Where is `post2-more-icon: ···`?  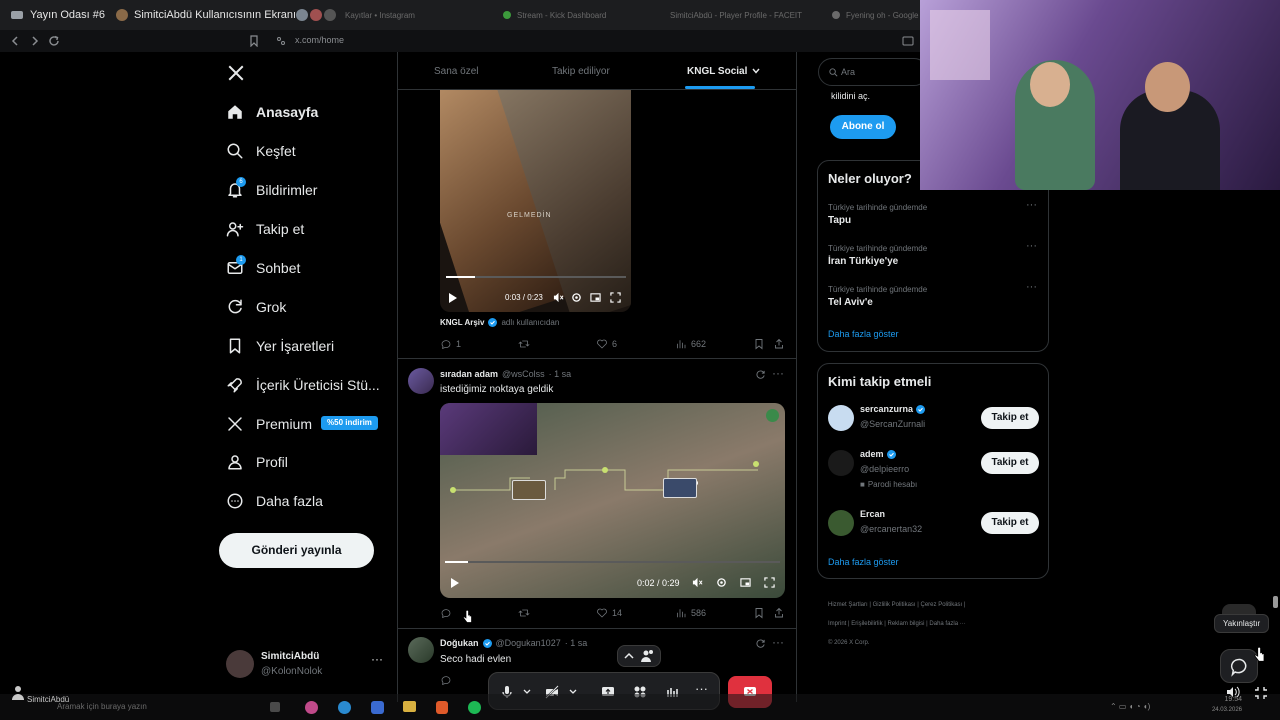
post2-more-icon: ··· is located at coordinates (778, 373).